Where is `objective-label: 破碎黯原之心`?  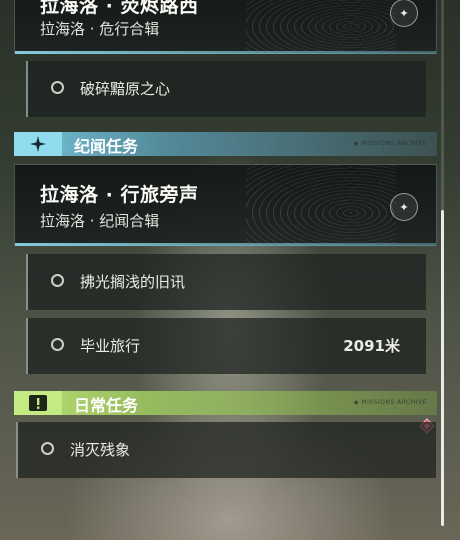 objective-label: 破碎黯原之心 is located at coordinates (125, 89).